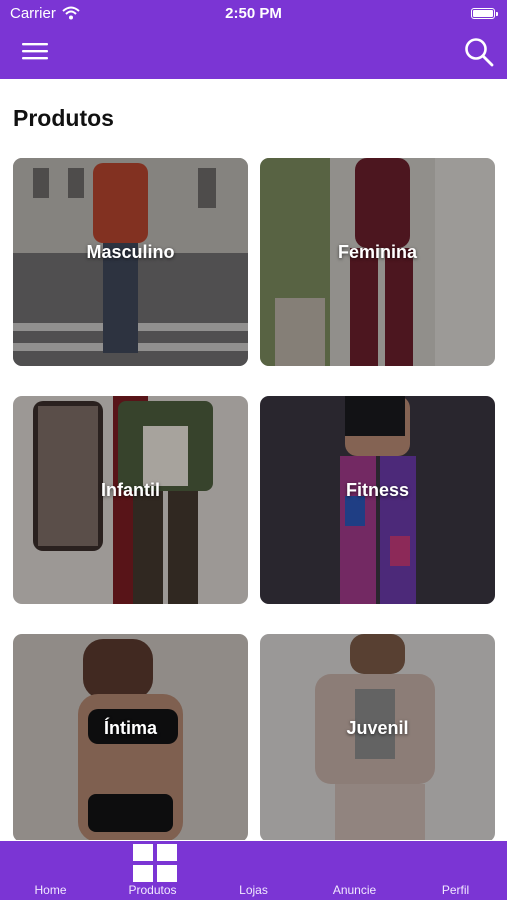 The width and height of the screenshot is (507, 900). I want to click on tab-label-home: Home, so click(50, 890).